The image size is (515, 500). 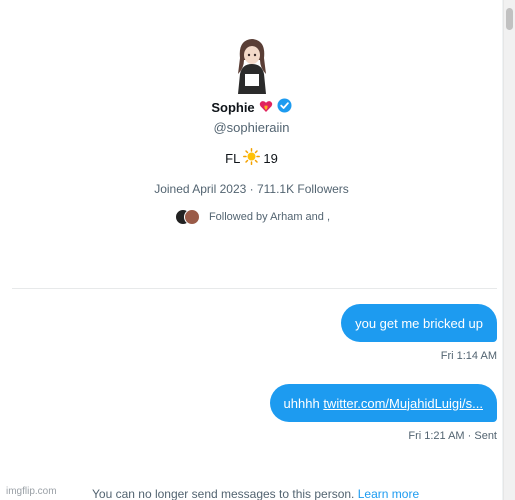 I want to click on bio-prefix: FL, so click(x=233, y=158).